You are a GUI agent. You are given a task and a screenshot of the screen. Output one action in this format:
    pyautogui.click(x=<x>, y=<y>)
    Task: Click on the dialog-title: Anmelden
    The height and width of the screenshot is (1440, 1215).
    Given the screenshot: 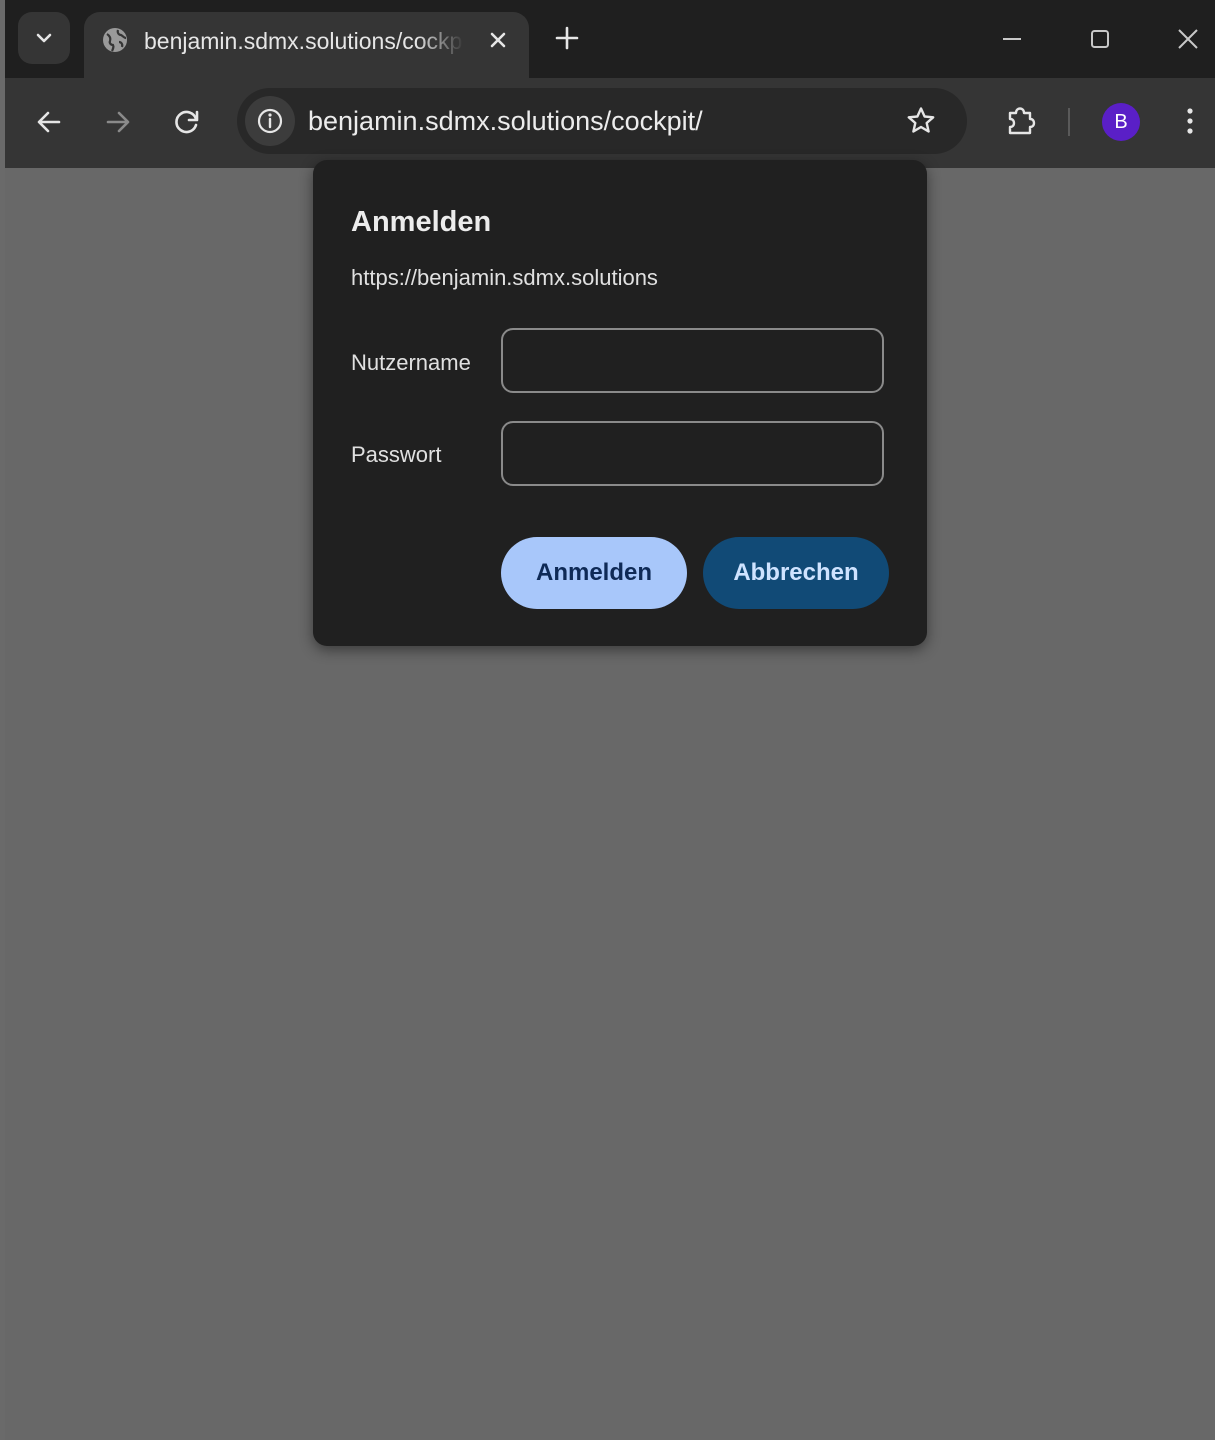 What is the action you would take?
    pyautogui.click(x=421, y=222)
    